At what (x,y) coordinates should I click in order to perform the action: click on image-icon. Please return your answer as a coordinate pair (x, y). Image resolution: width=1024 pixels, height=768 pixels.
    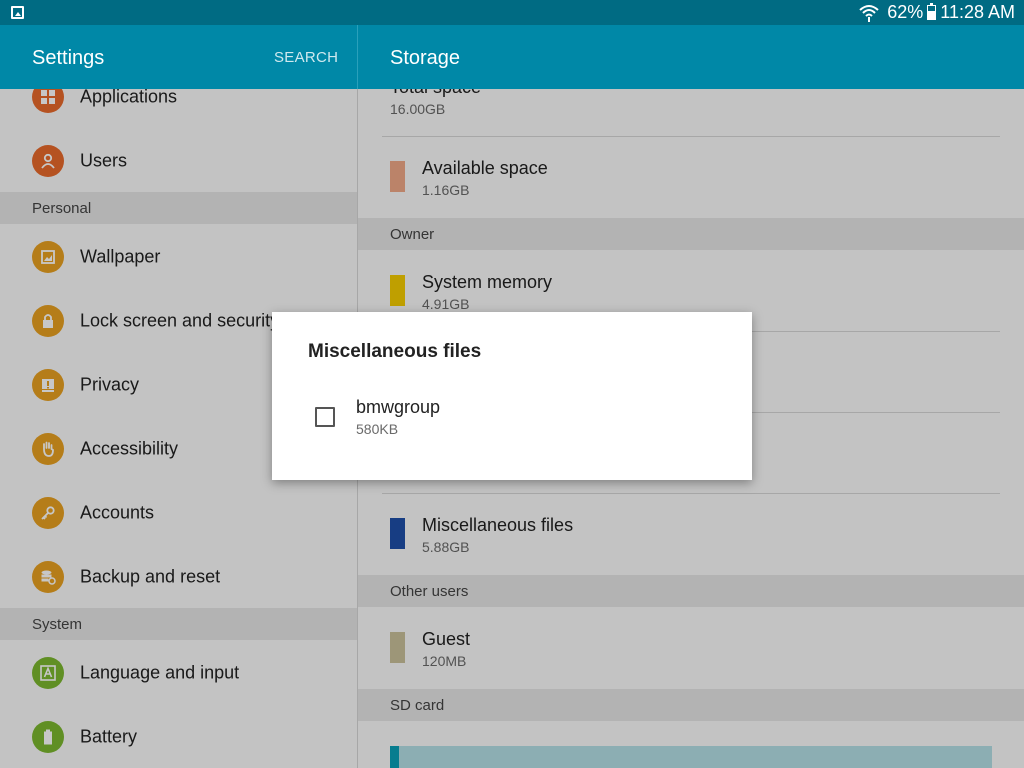
    Looking at the image, I should click on (17, 12).